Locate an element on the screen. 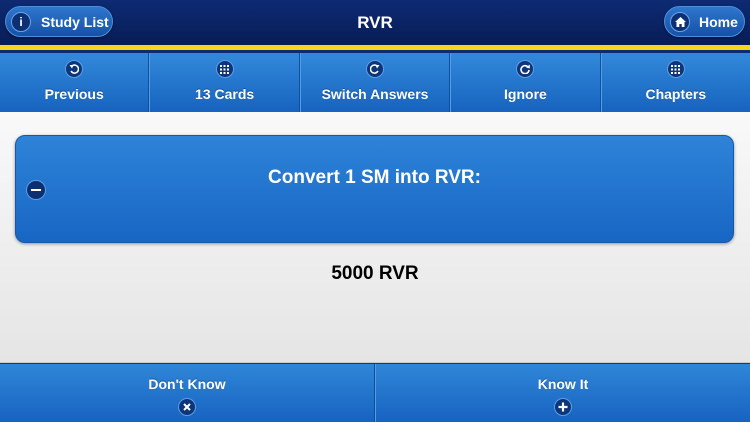 The width and height of the screenshot is (750, 422). plus-icon is located at coordinates (563, 407).